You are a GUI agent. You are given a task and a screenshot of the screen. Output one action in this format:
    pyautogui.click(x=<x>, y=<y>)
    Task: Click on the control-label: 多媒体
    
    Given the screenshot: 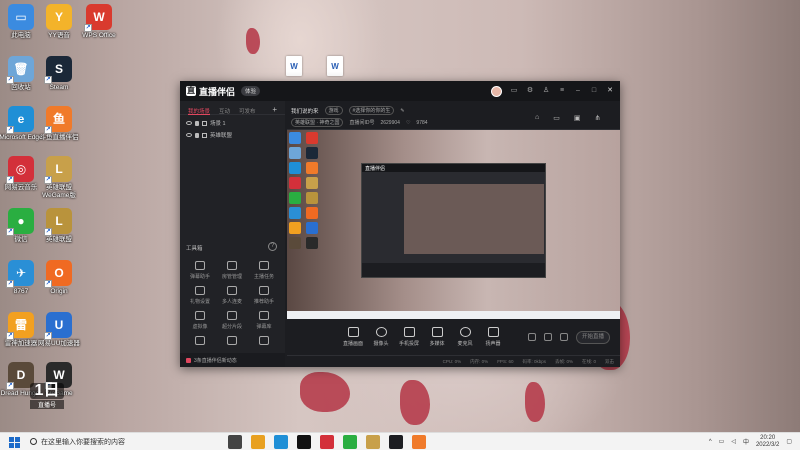 What is the action you would take?
    pyautogui.click(x=437, y=344)
    